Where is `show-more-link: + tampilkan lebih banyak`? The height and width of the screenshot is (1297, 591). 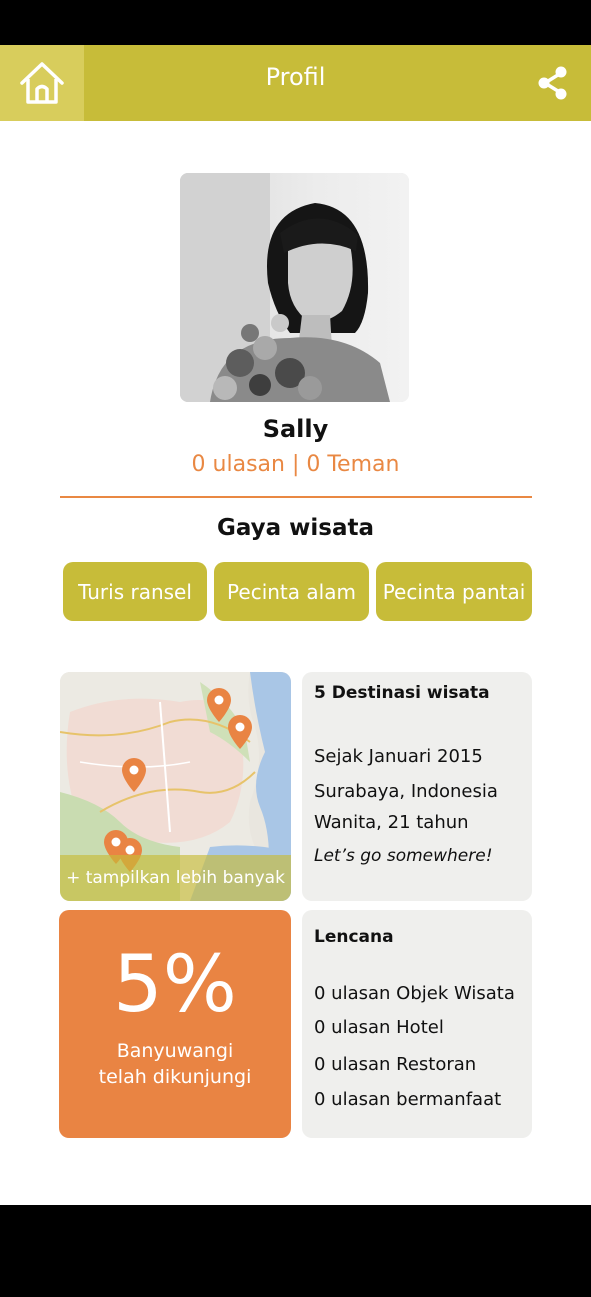 show-more-link: + tampilkan lebih banyak is located at coordinates (175, 878).